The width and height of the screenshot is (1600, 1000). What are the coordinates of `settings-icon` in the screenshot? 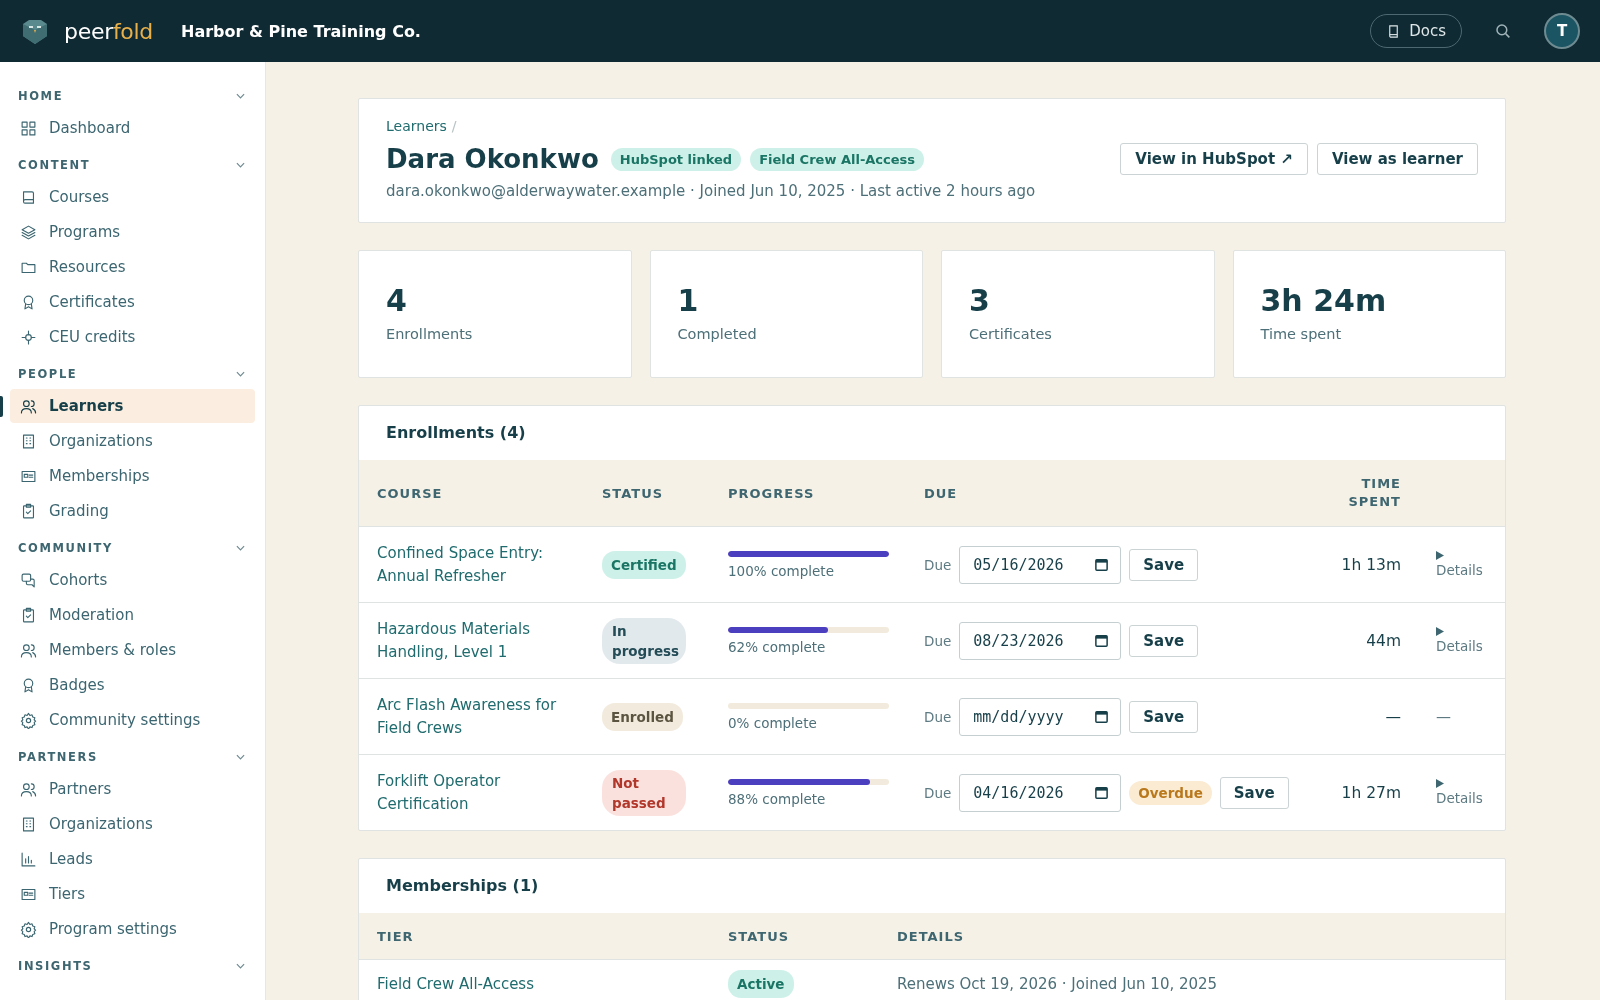 It's located at (28, 720).